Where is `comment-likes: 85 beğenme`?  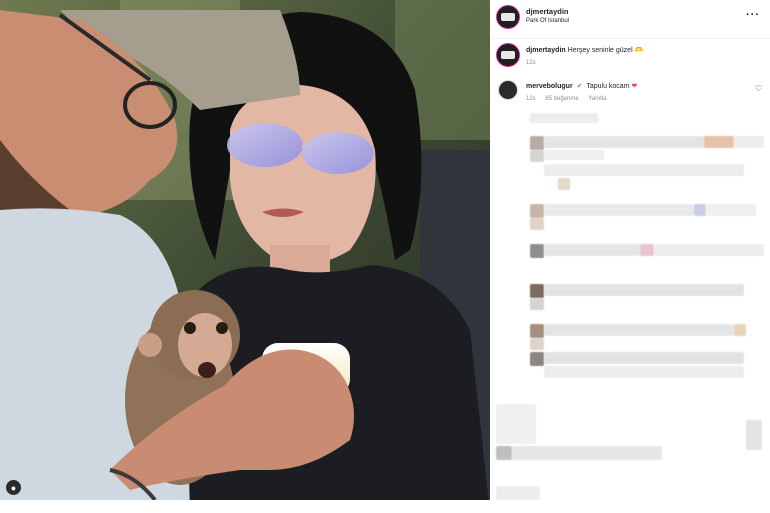 comment-likes: 85 beğenme is located at coordinates (561, 99).